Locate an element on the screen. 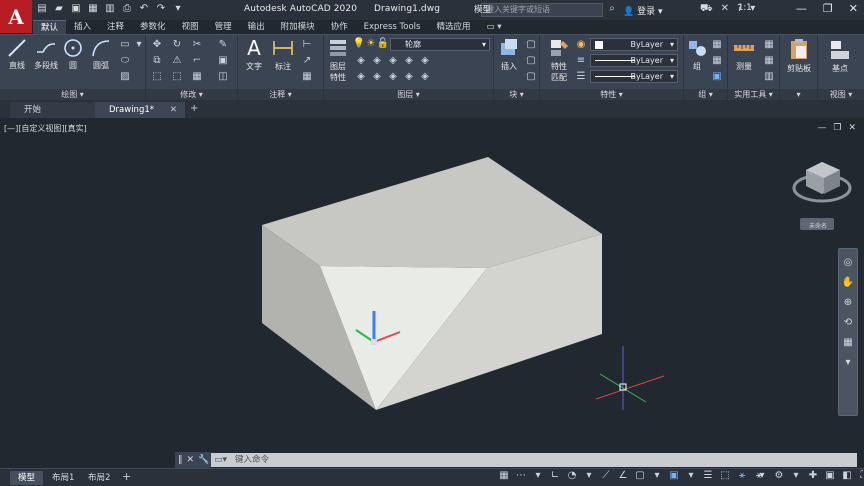  group-select-icon: ▣ is located at coordinates (717, 77).